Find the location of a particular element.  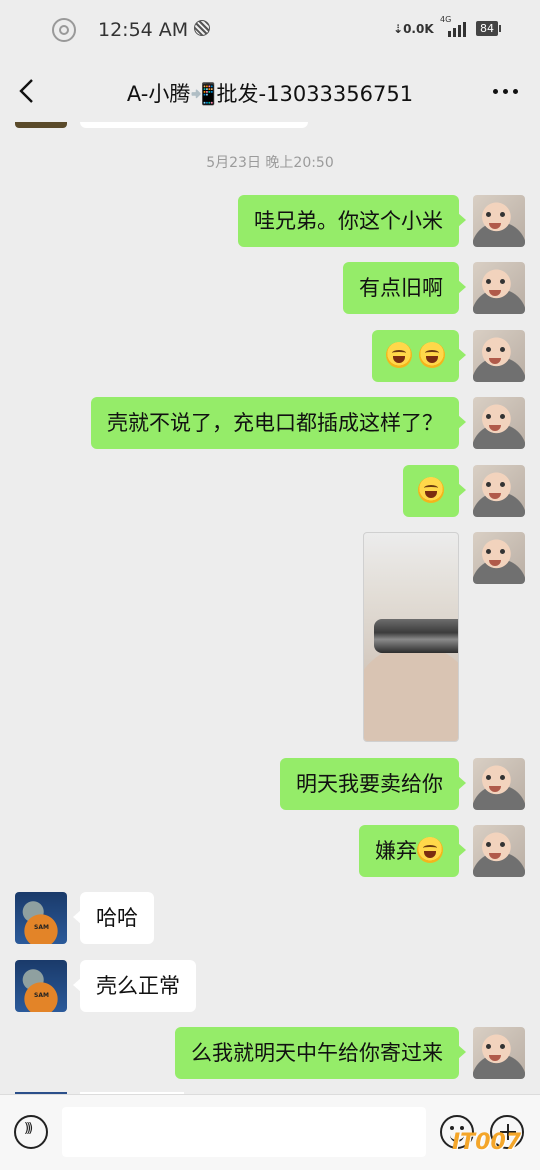

network-activity-icon is located at coordinates (202, 28).